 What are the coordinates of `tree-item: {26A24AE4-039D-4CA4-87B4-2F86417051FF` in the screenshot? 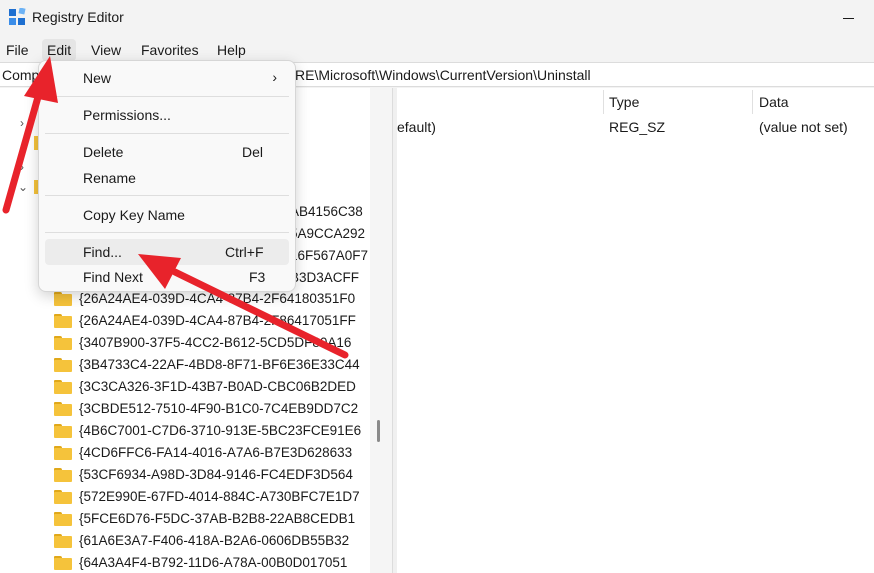 It's located at (185, 321).